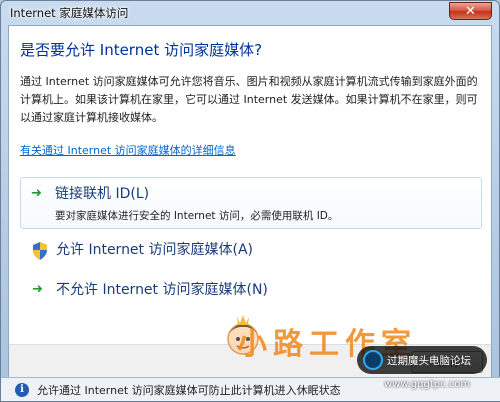 This screenshot has height=402, width=500. What do you see at coordinates (141, 50) in the screenshot?
I see `dialog-heading: 是否要允许 Internet 访问家庭媒体?` at bounding box center [141, 50].